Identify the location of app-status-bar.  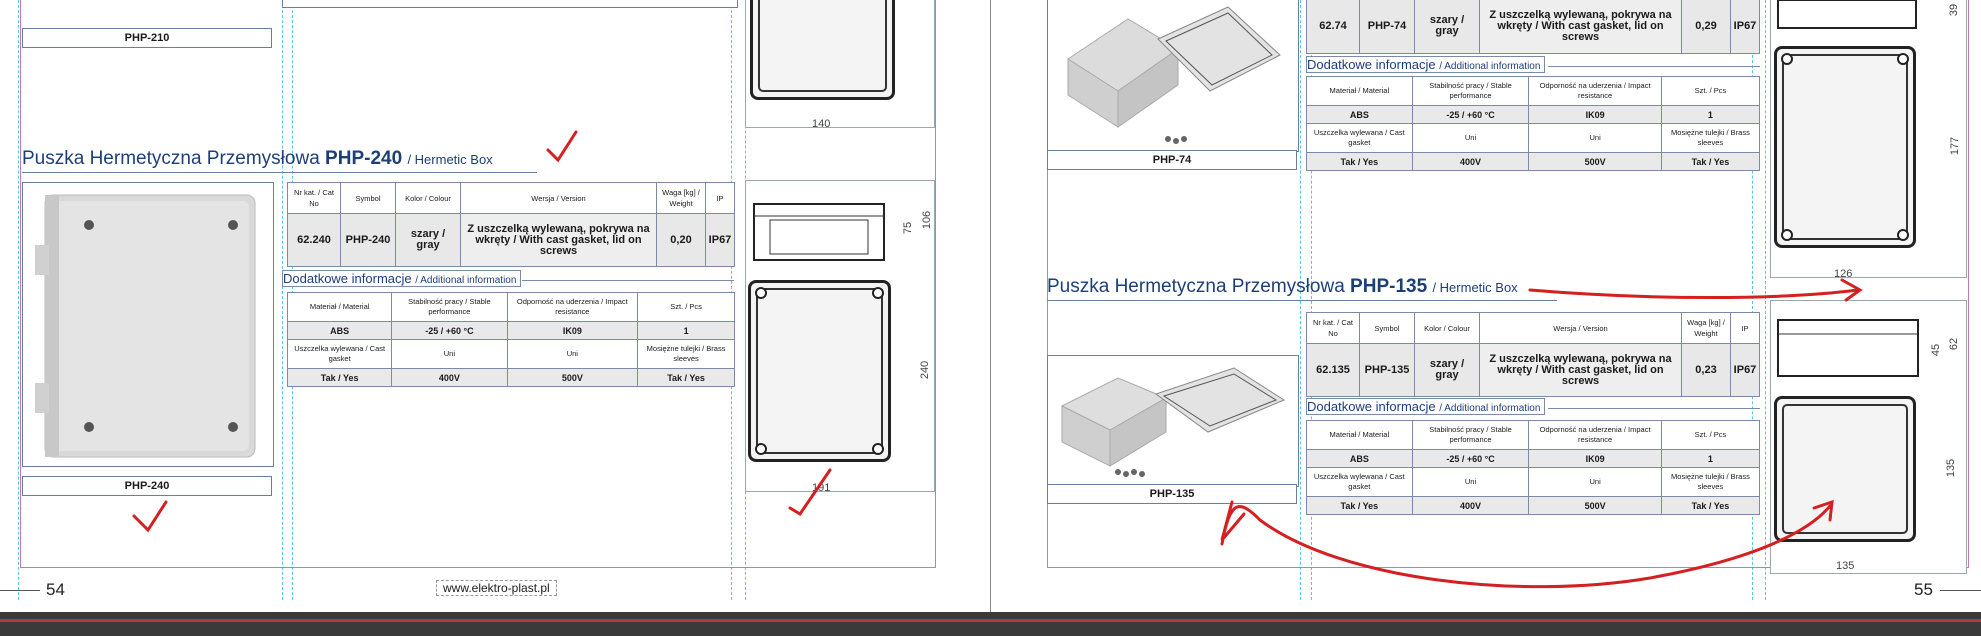
(990, 624).